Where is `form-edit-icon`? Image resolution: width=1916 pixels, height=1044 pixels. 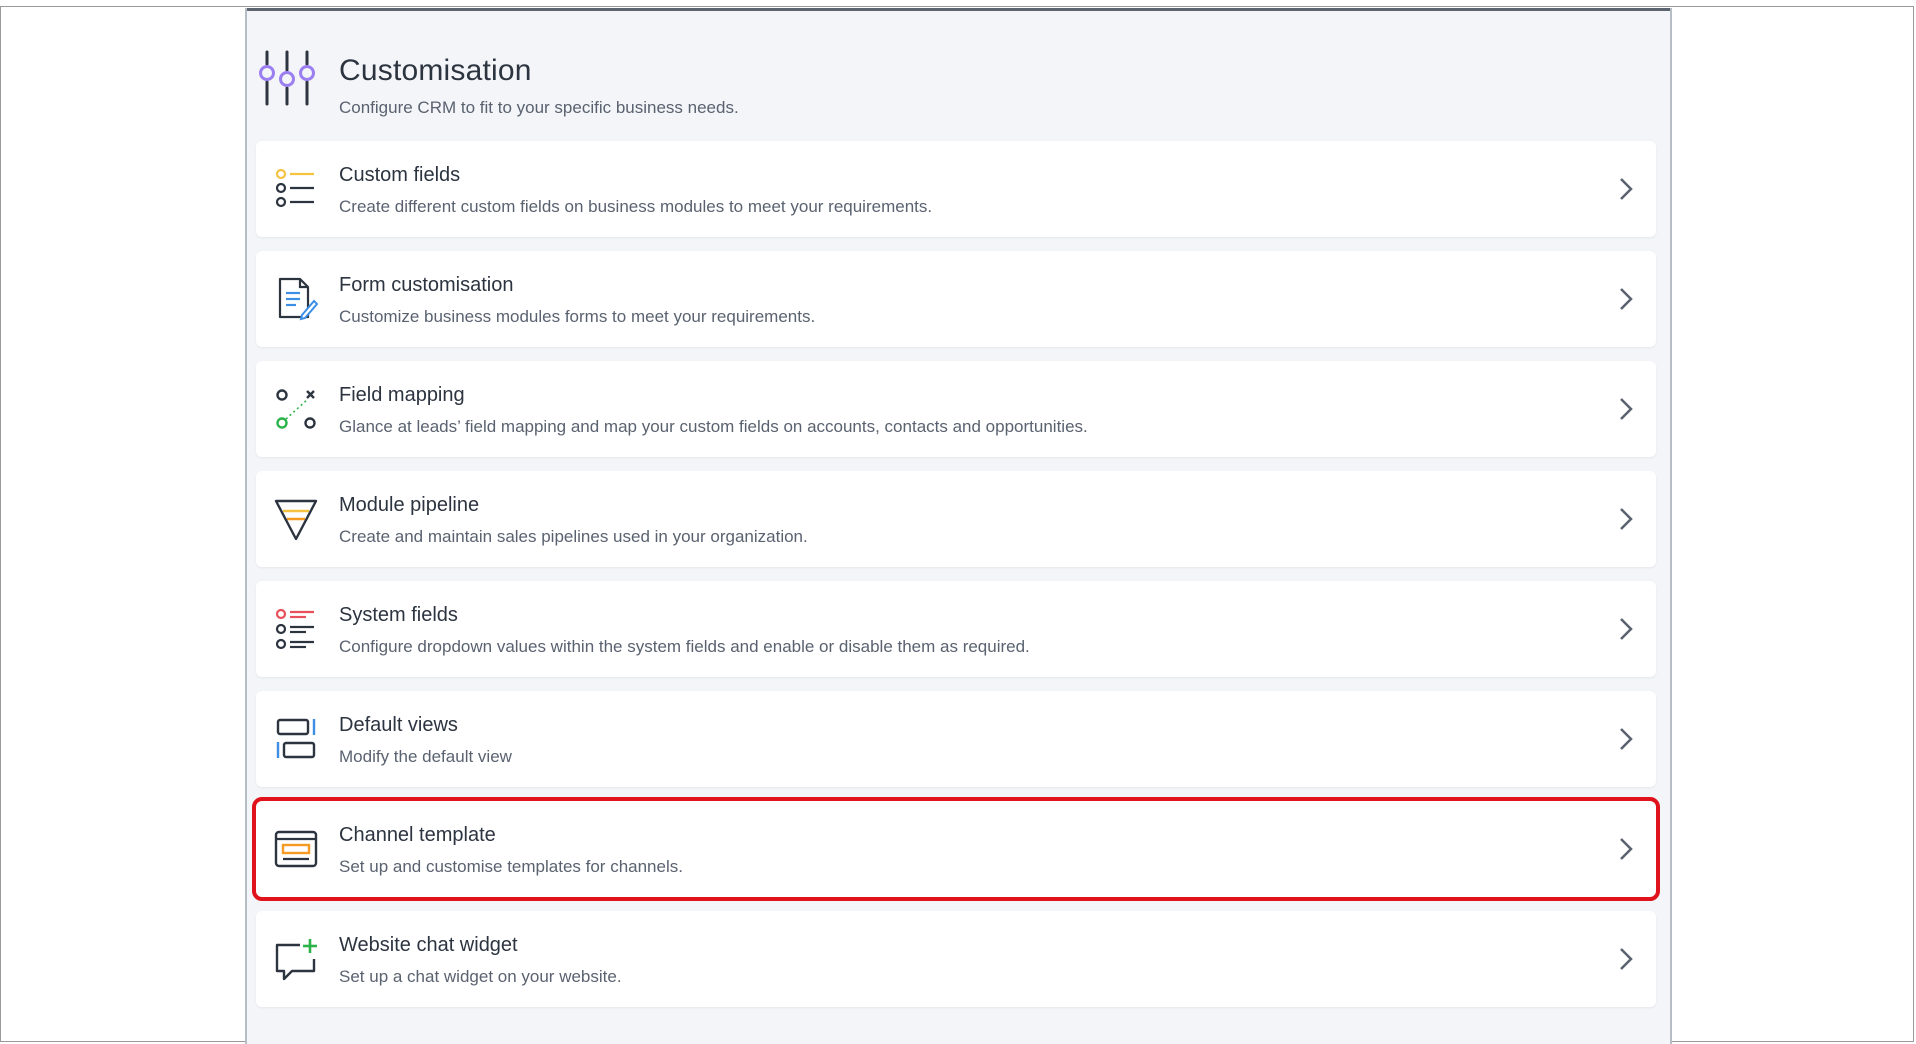 form-edit-icon is located at coordinates (298, 299).